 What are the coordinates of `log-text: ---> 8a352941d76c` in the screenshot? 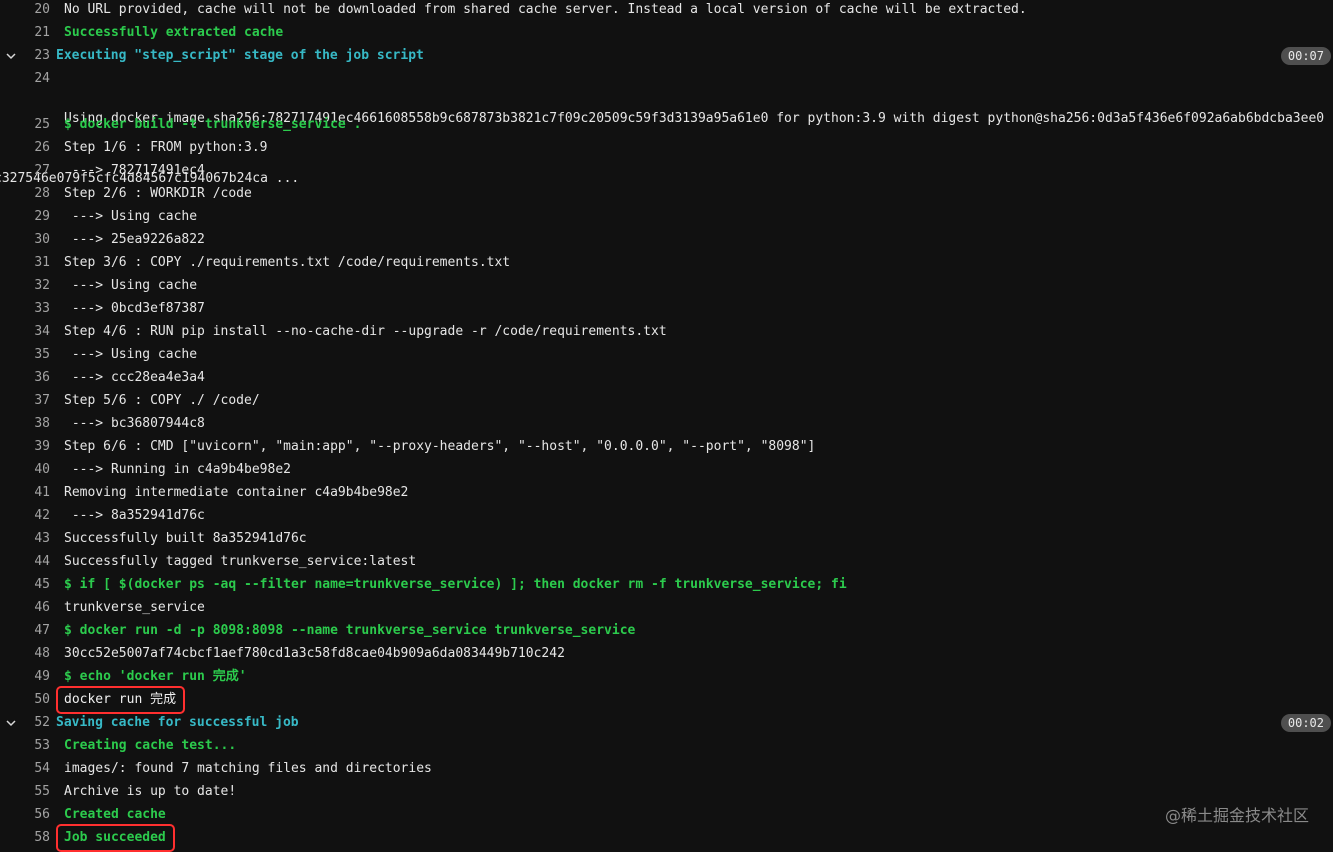 It's located at (134, 515).